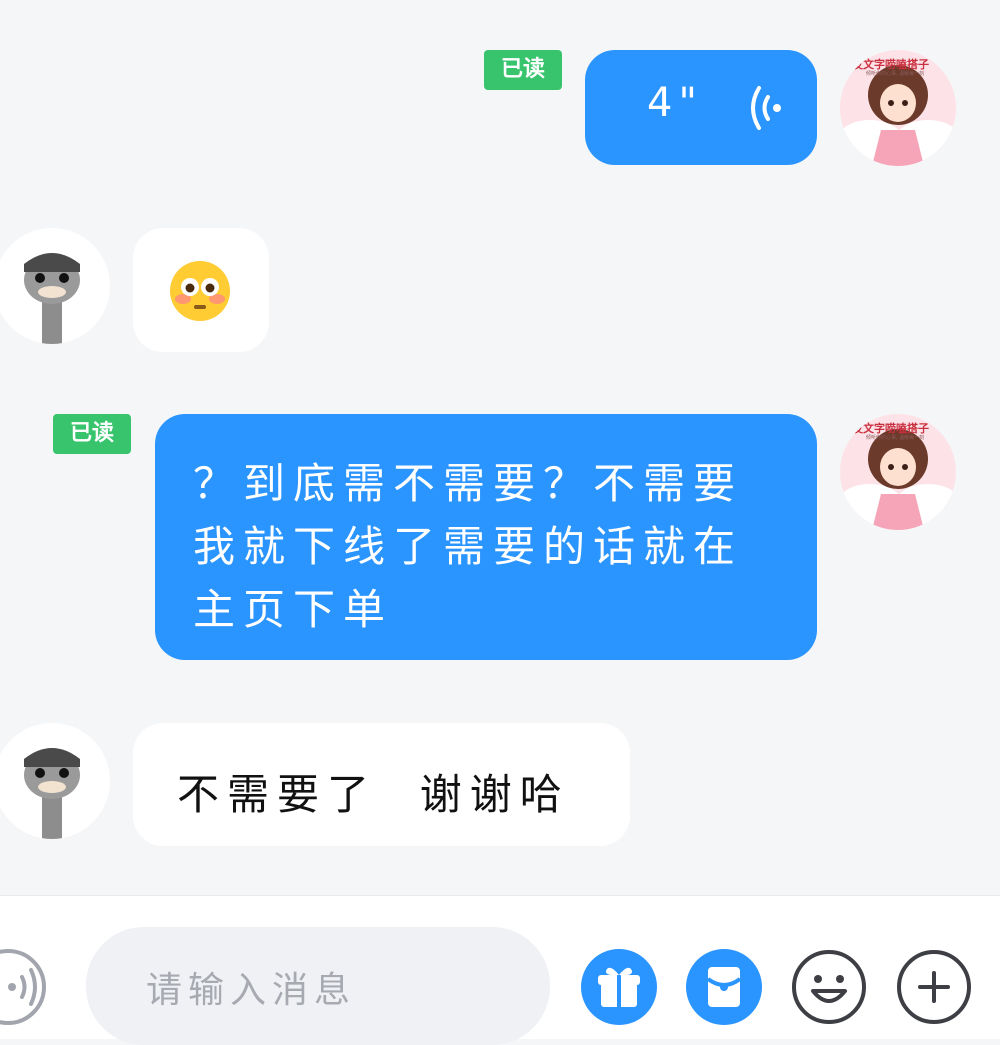 Image resolution: width=1000 pixels, height=1045 pixels. I want to click on message-text: ？到底需不需要？不需要我就下线了需要的话就在主页下单, so click(468, 546).